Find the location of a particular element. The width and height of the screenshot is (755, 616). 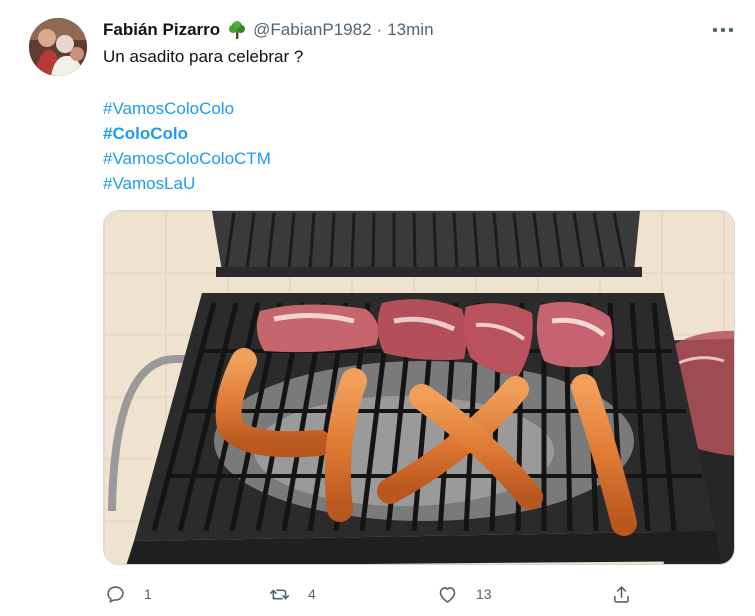

hashtag-link: #VamosColoColo is located at coordinates (187, 108).